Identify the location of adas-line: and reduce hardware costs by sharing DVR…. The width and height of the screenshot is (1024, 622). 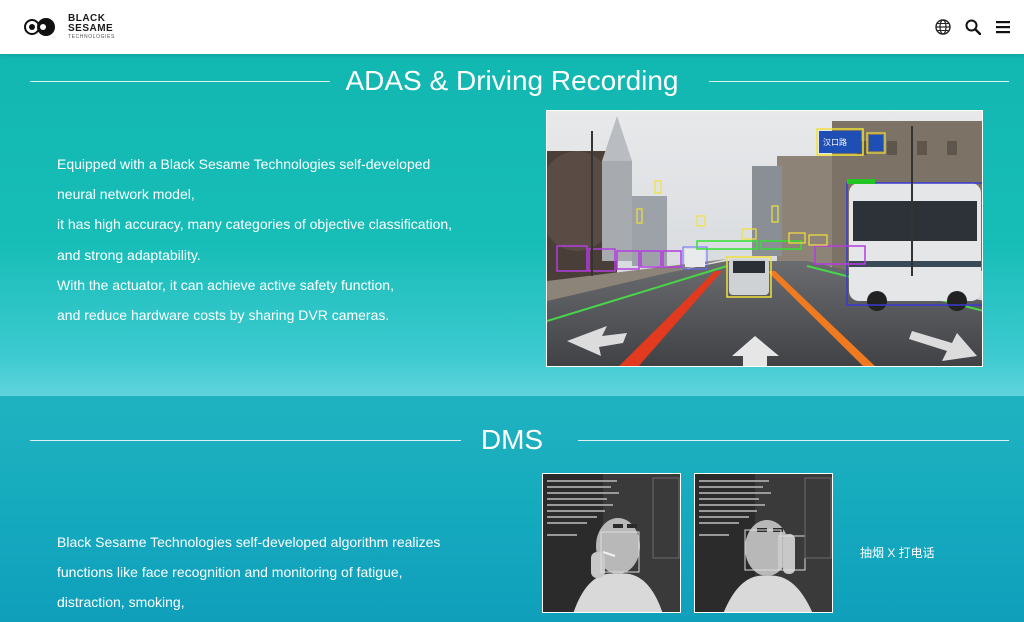
(223, 315).